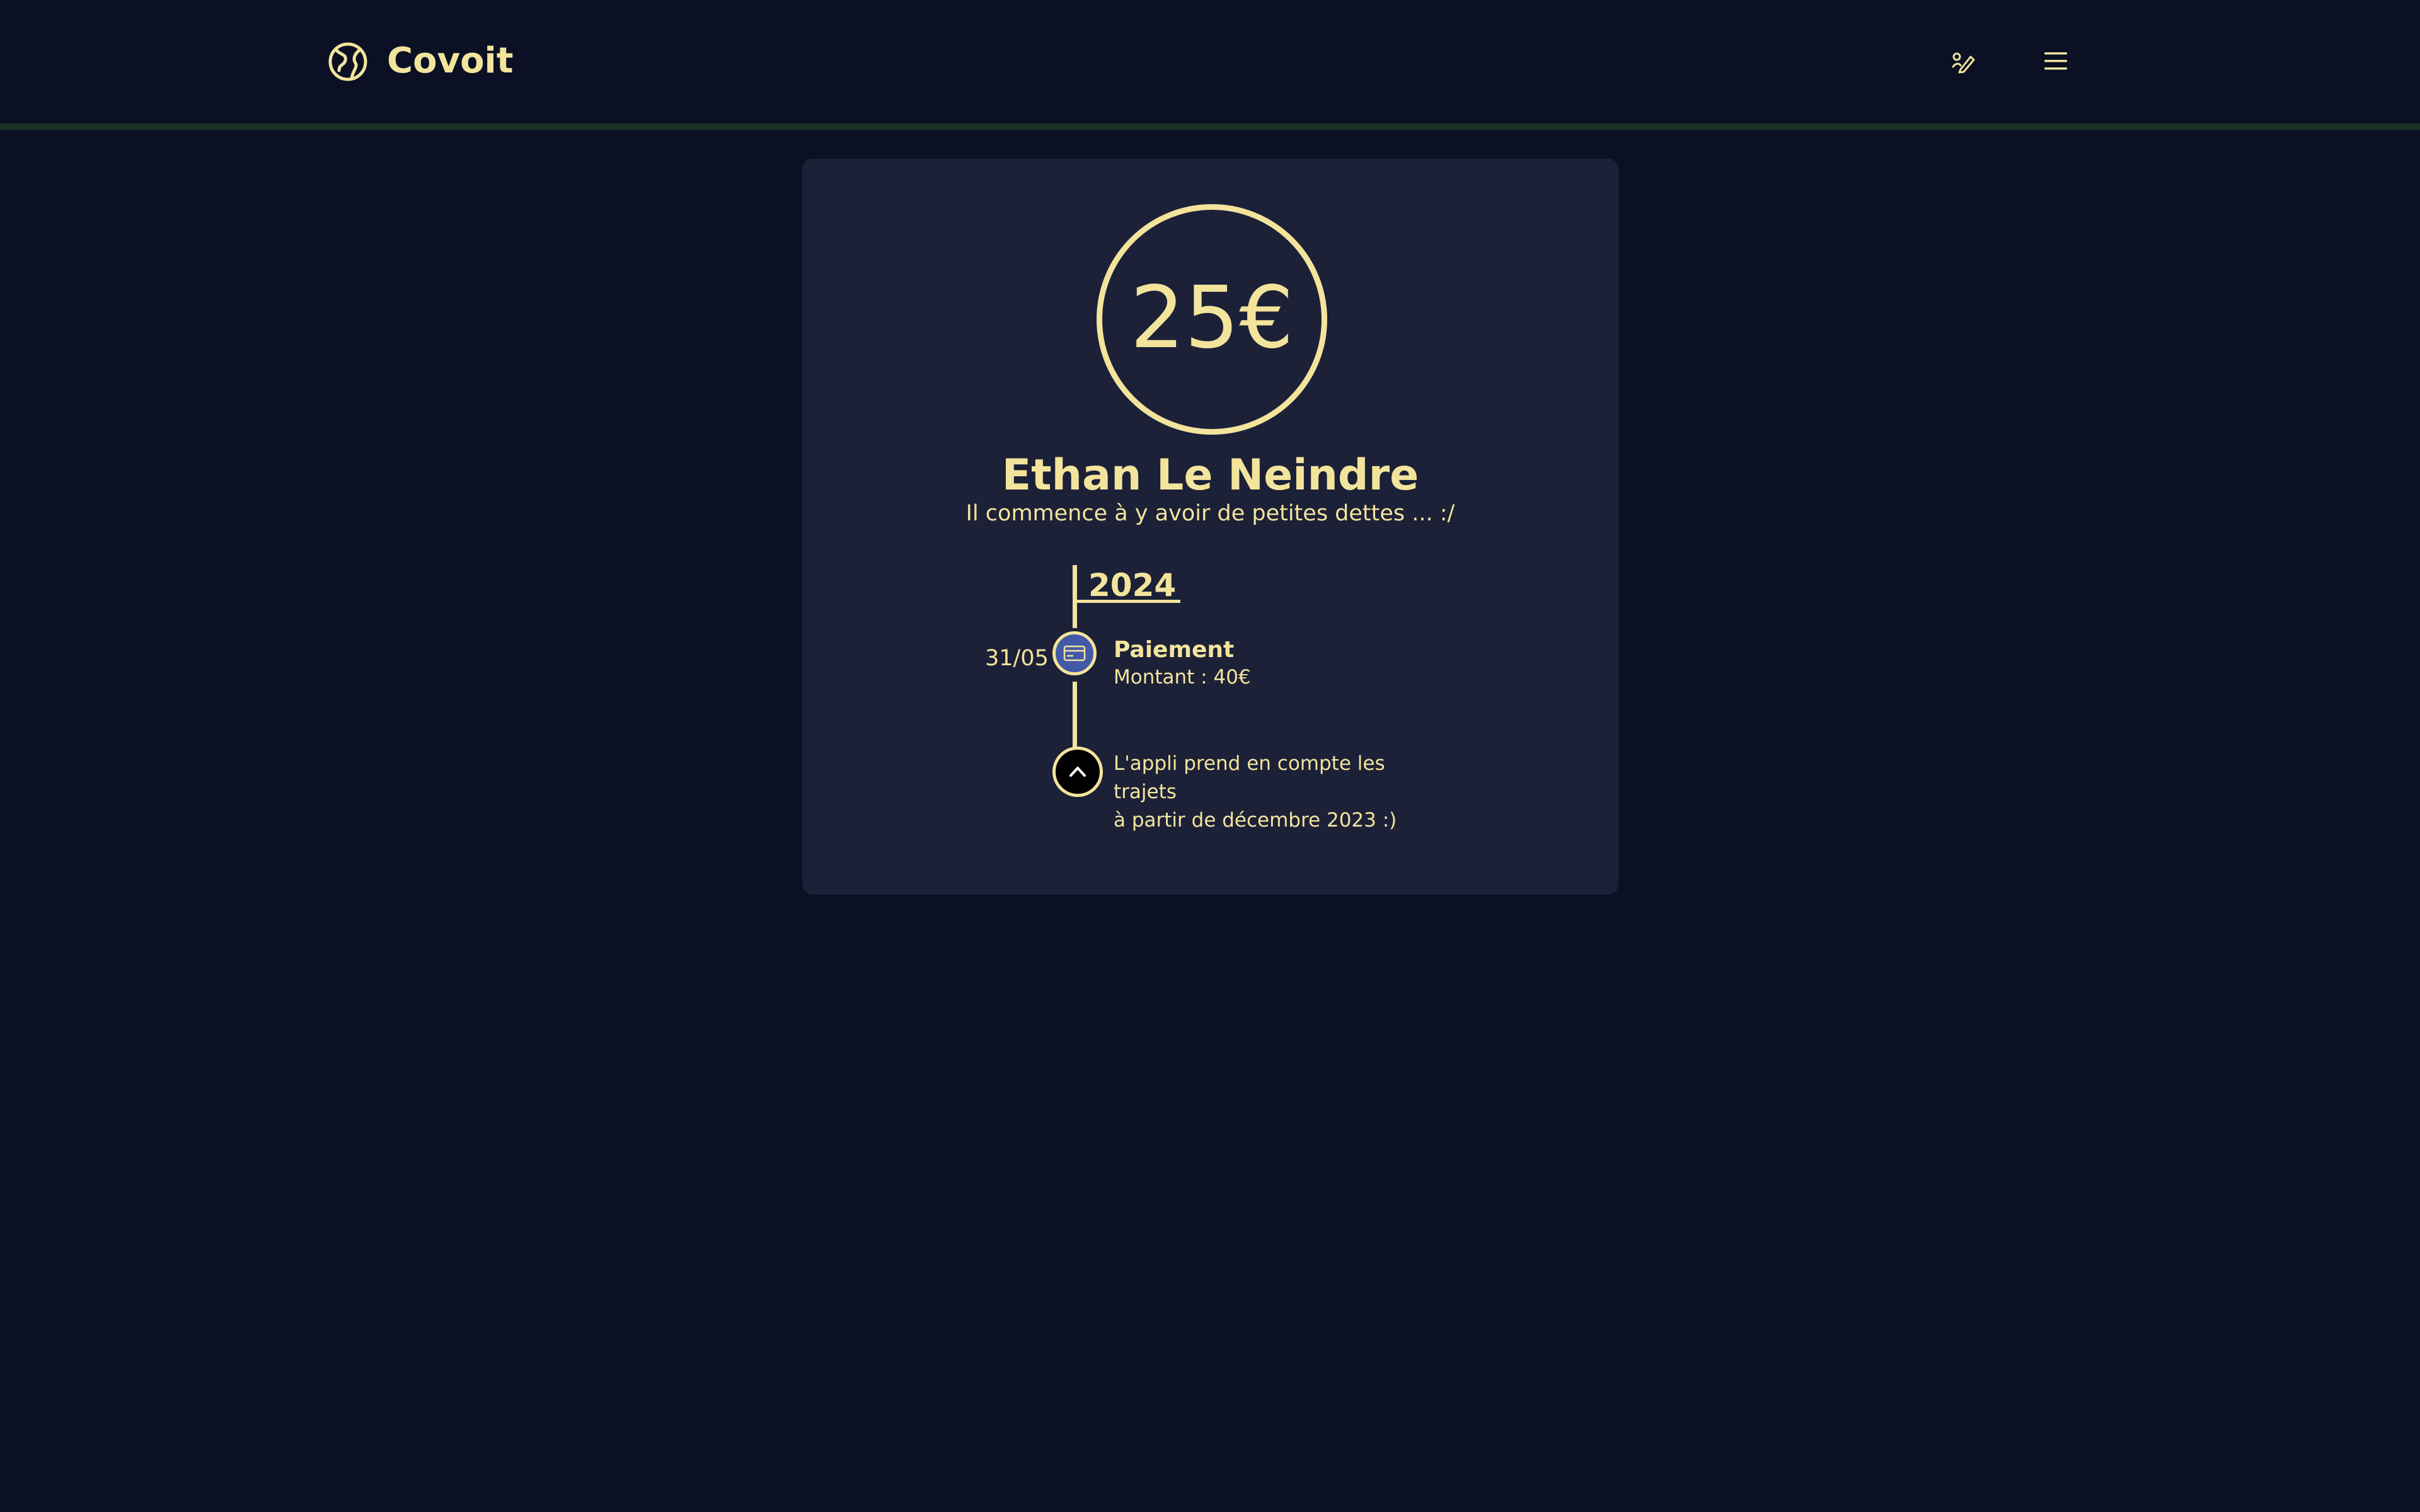 Image resolution: width=2420 pixels, height=1512 pixels. Describe the element at coordinates (1128, 601) in the screenshot. I see `year-underline` at that location.